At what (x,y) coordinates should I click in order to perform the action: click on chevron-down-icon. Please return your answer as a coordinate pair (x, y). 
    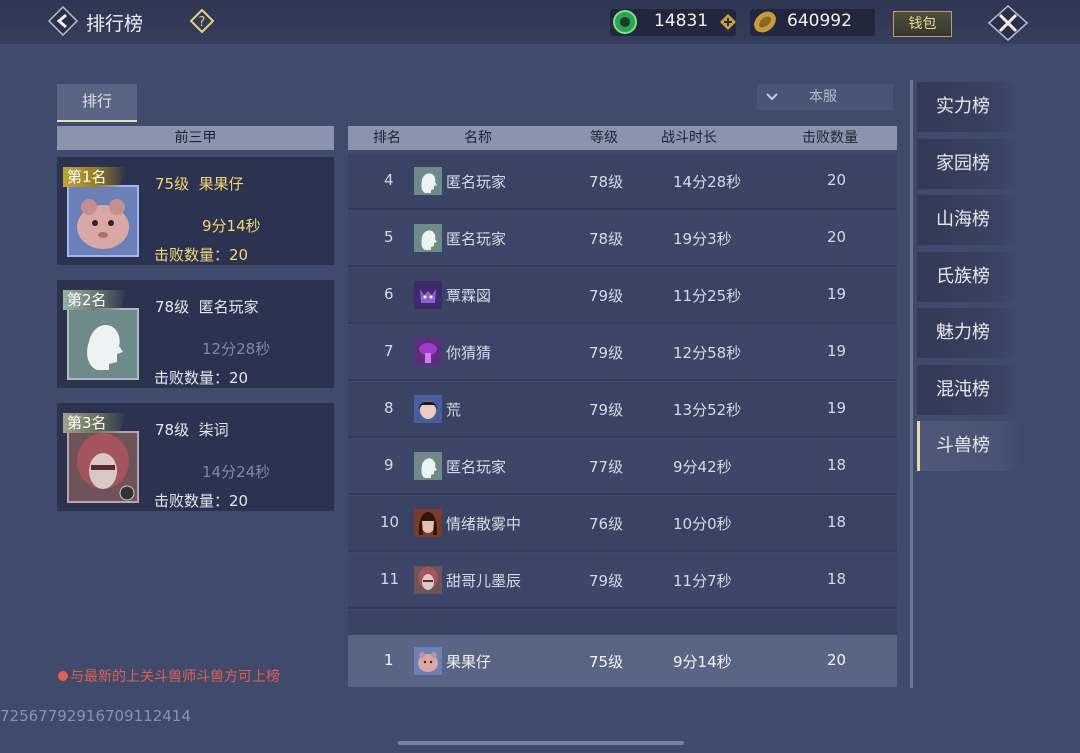
    Looking at the image, I should click on (772, 97).